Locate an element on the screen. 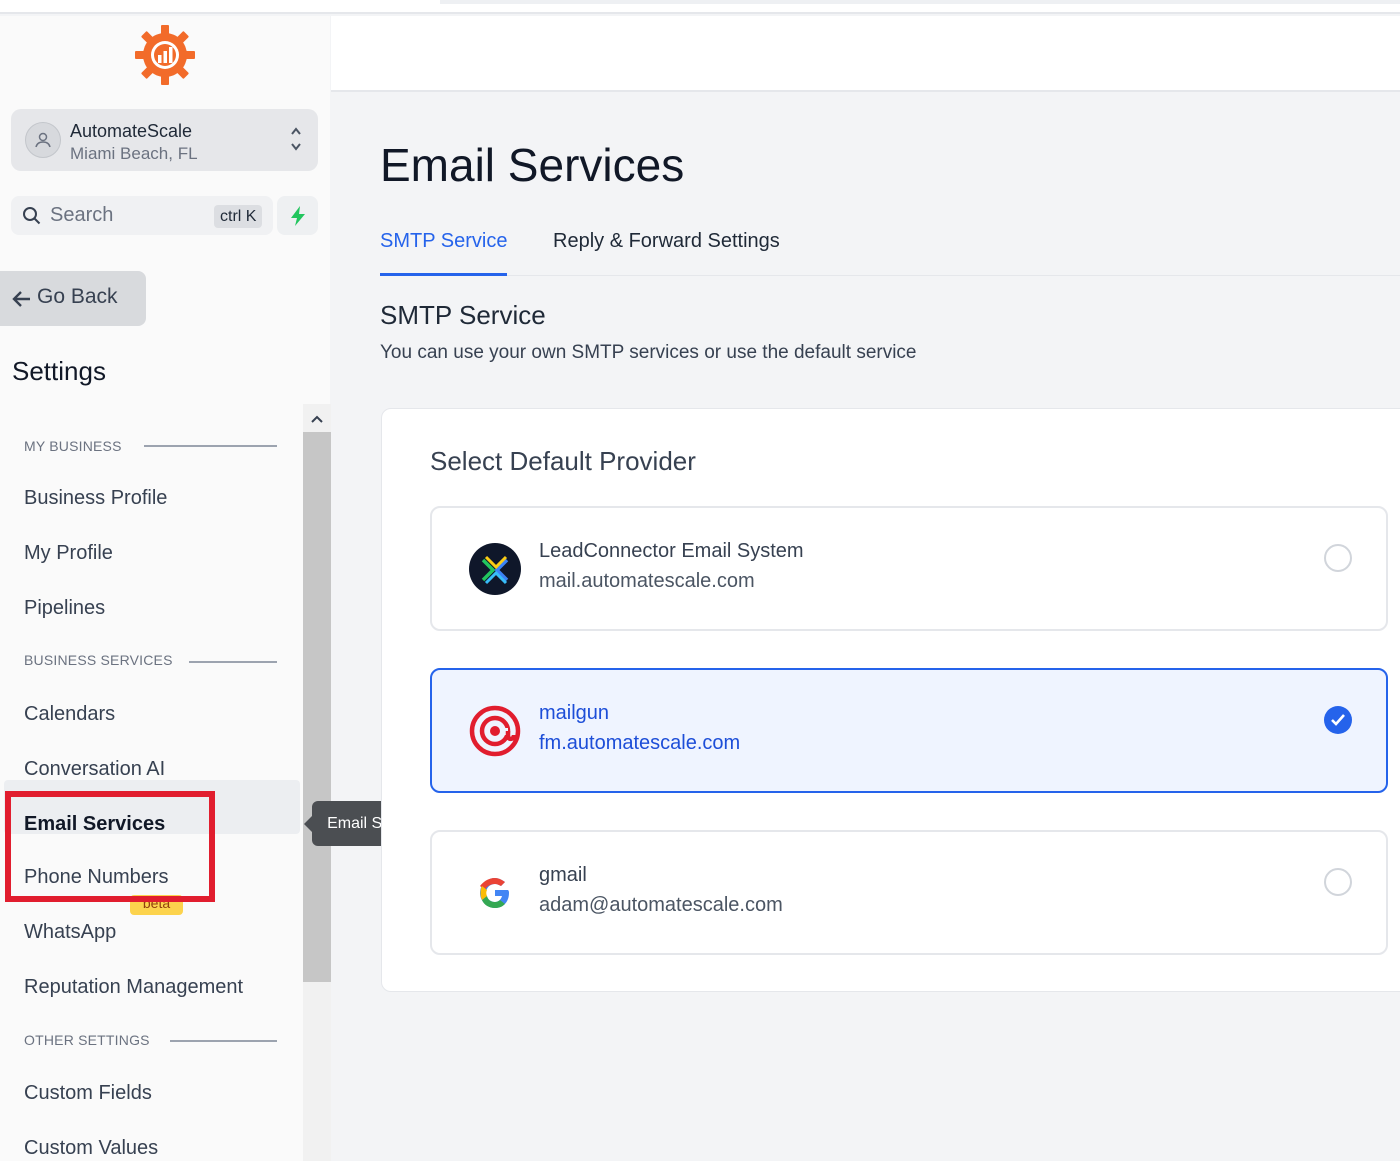 This screenshot has width=1400, height=1161. app-logo-icon is located at coordinates (165, 55).